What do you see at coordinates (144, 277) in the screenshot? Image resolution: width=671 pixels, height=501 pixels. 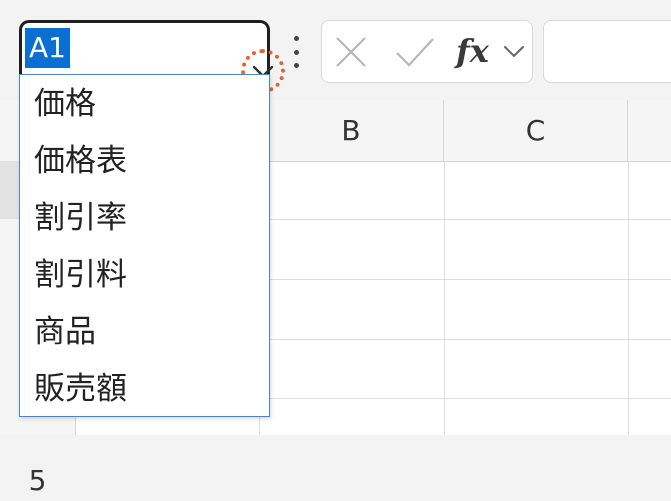 I see `list-item: 割引料` at bounding box center [144, 277].